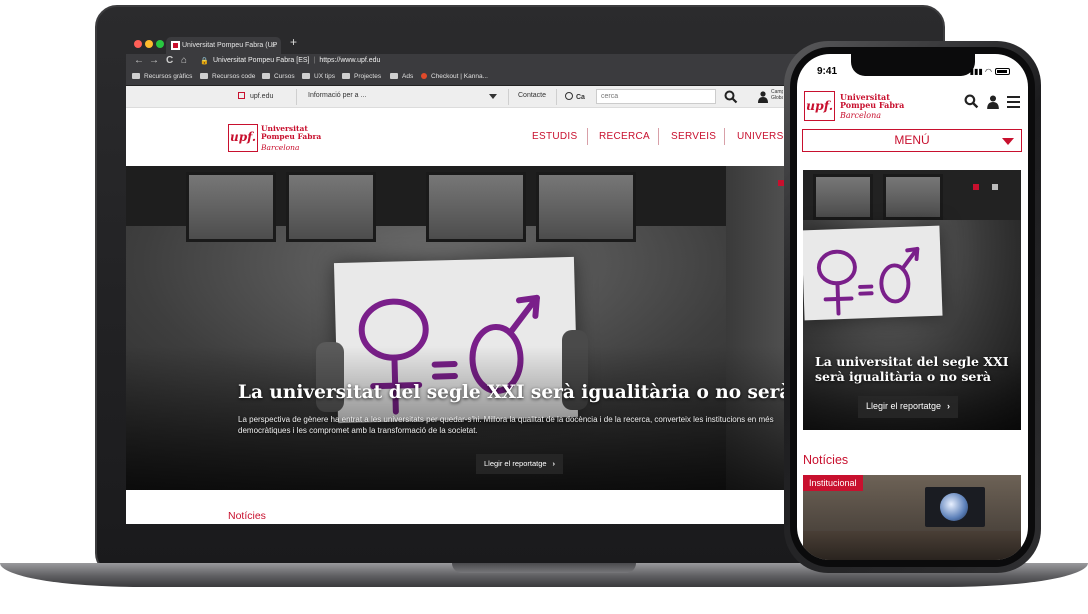  I want to click on news-heading: Notícies, so click(247, 516).